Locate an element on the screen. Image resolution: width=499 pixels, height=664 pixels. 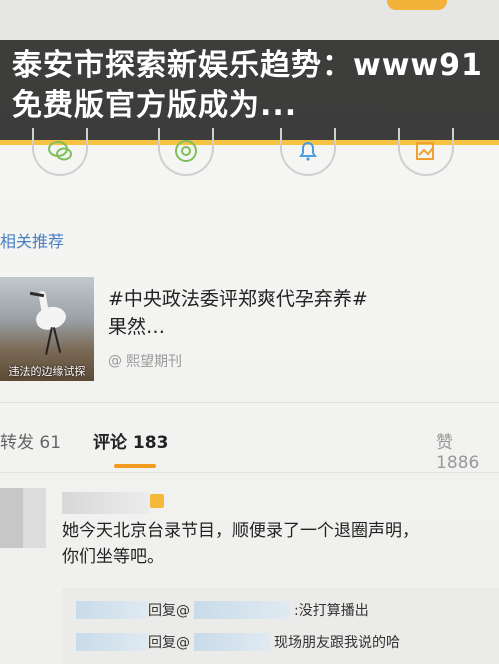
share-actions-row is located at coordinates (249, 157).